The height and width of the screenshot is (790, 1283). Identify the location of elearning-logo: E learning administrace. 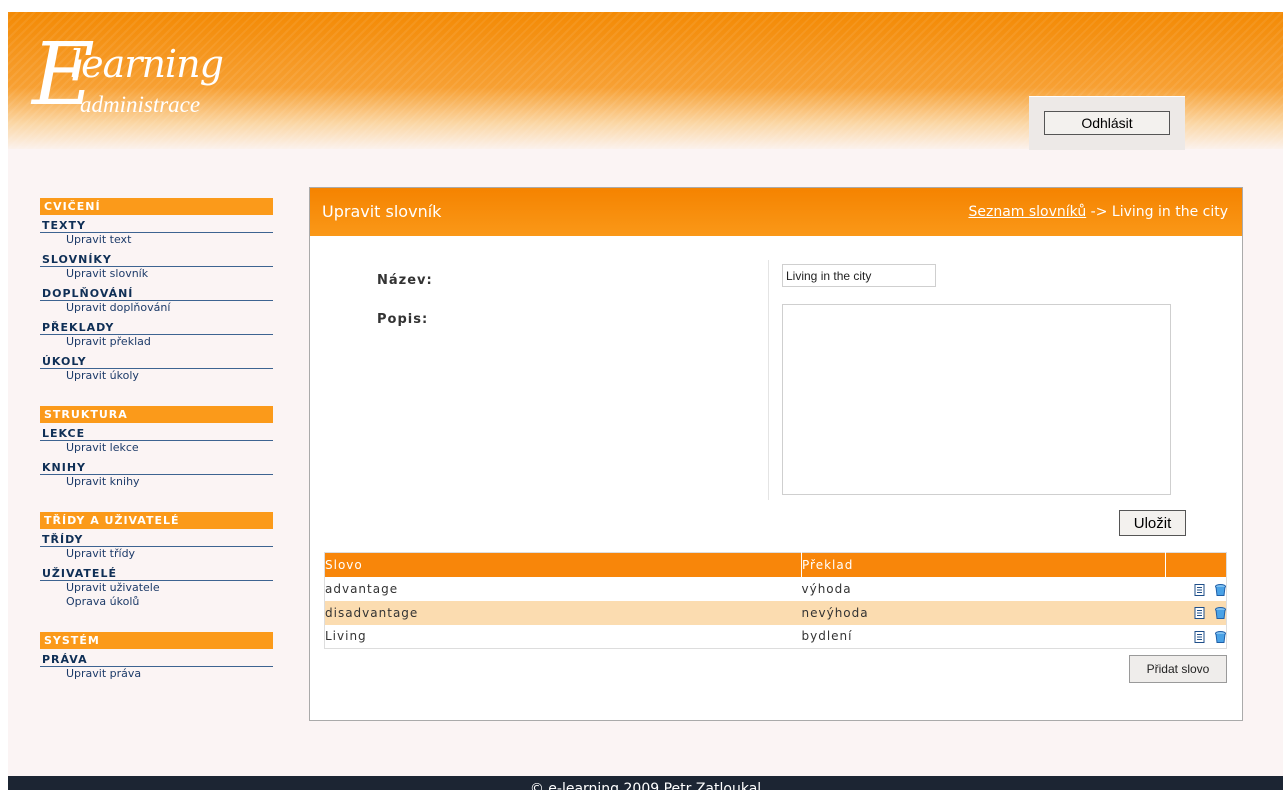
(145, 80).